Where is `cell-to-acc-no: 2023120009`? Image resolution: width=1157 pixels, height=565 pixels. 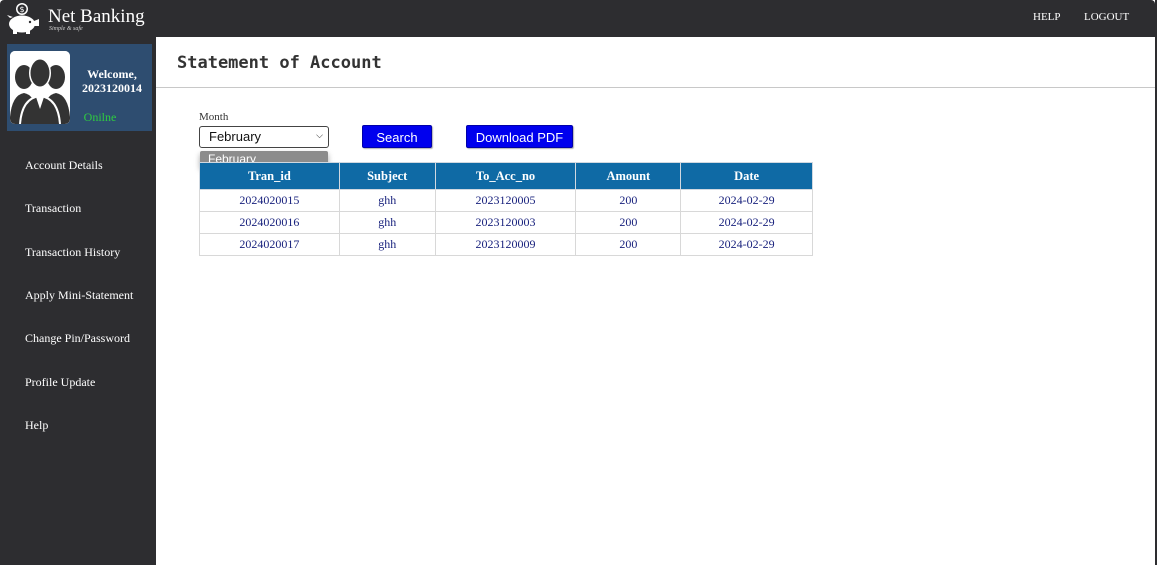
cell-to-acc-no: 2023120009 is located at coordinates (505, 244).